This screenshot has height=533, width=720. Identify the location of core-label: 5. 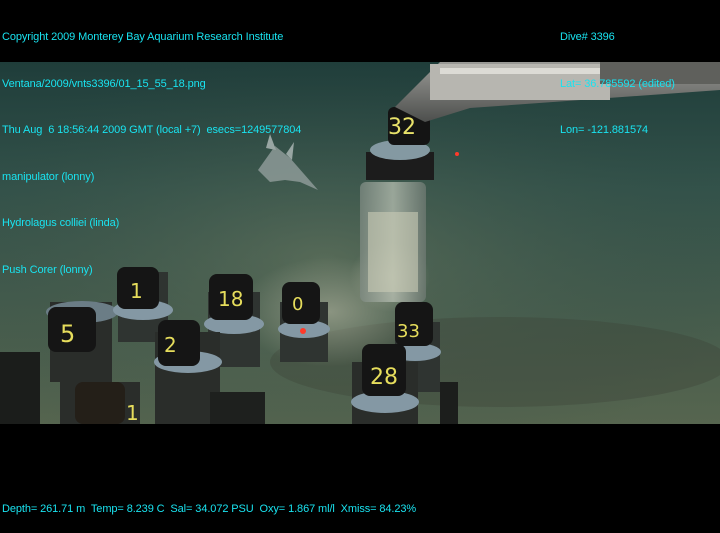
(67, 334).